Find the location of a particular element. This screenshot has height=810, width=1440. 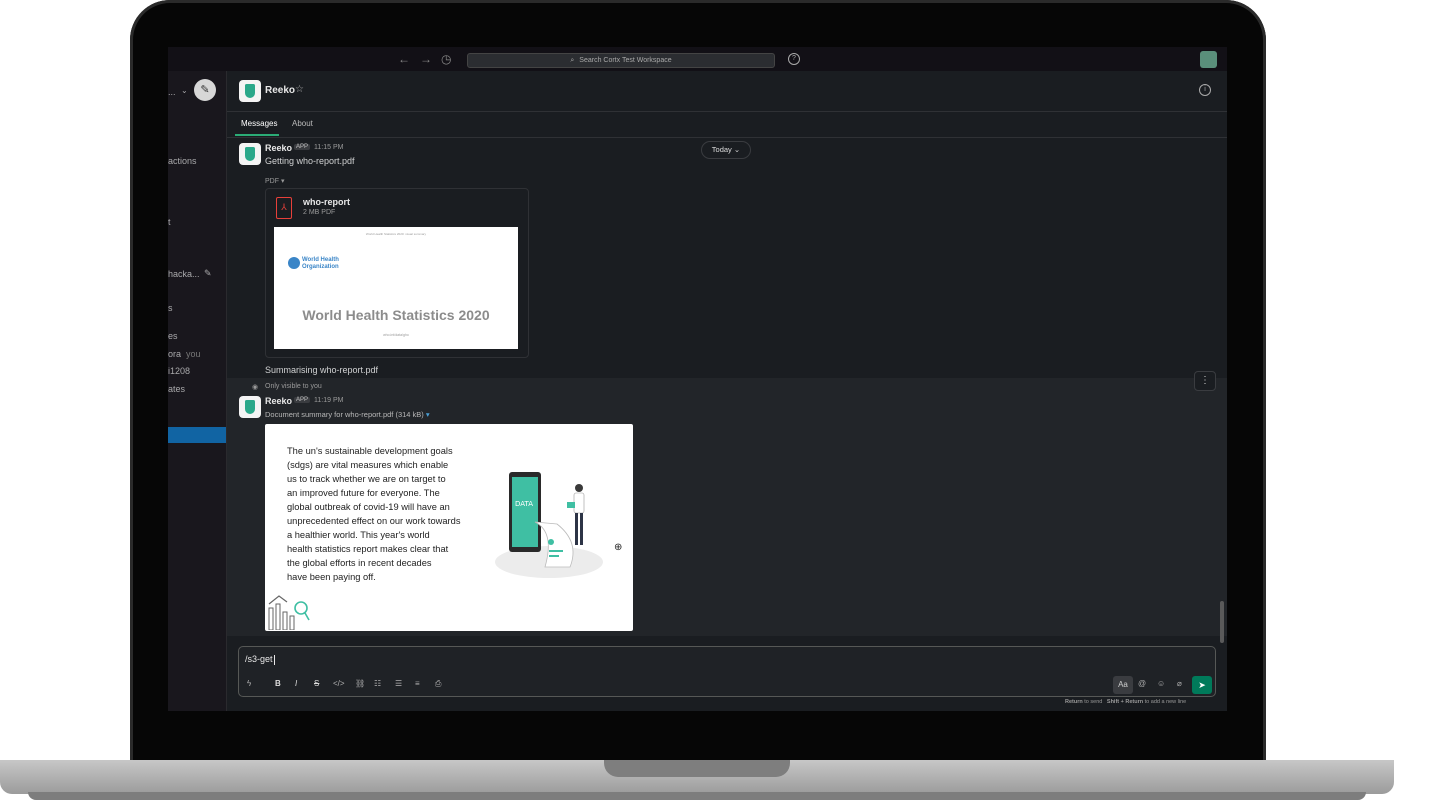

follow-up-text: Summarising who-report.pdf is located at coordinates (322, 370).